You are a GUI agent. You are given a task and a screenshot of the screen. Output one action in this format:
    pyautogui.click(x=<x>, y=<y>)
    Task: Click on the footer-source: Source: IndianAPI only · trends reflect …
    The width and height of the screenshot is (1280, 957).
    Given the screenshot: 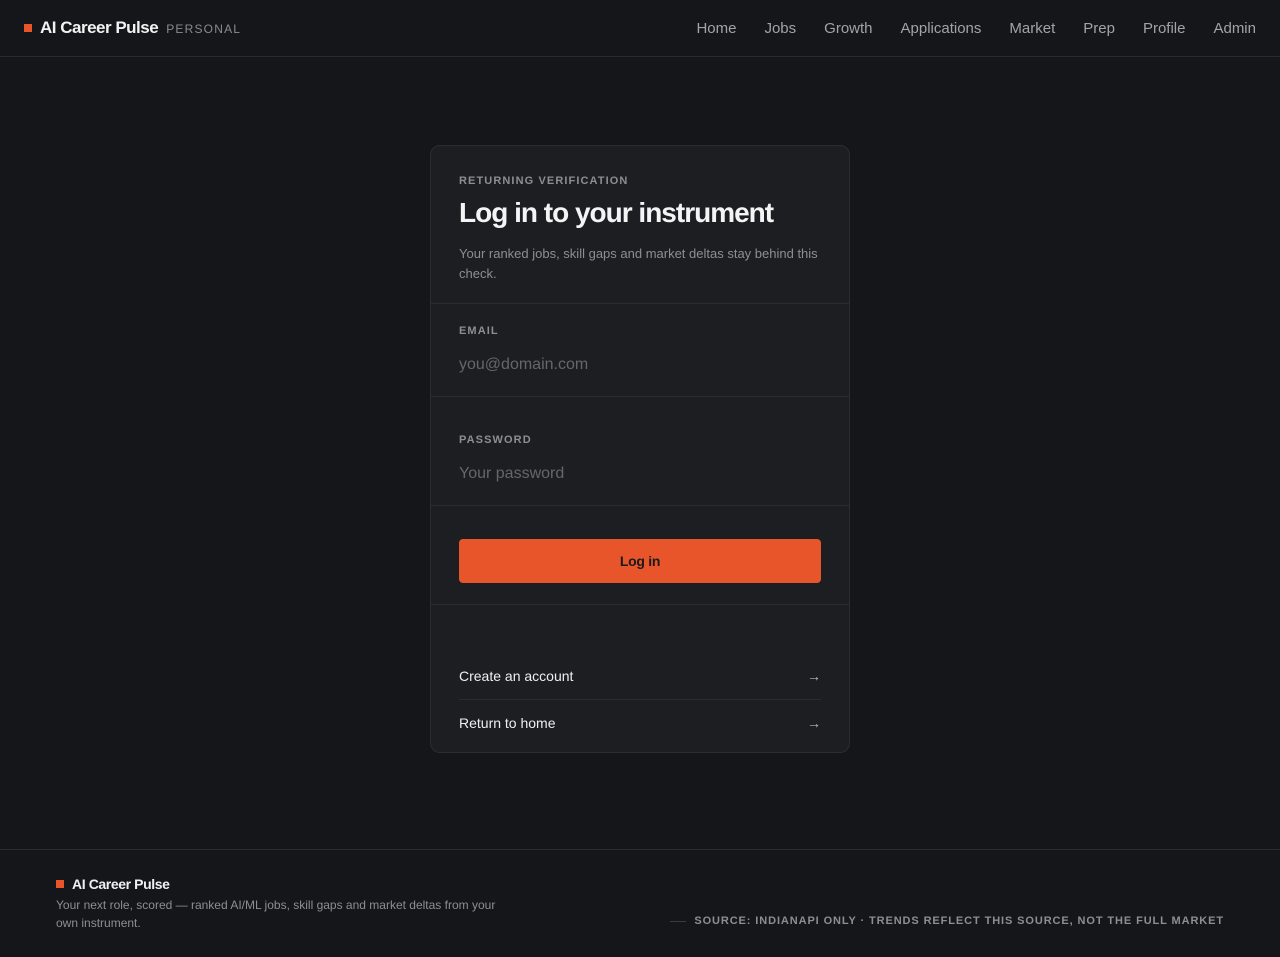 What is the action you would take?
    pyautogui.click(x=947, y=921)
    